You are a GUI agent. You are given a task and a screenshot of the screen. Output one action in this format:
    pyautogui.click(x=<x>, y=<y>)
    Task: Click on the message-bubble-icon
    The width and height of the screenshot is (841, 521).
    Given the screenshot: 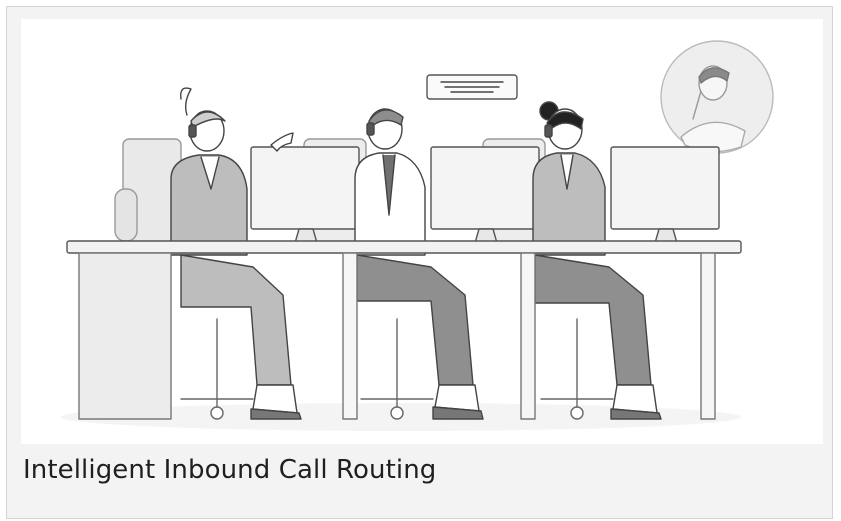 What is the action you would take?
    pyautogui.click(x=472, y=87)
    